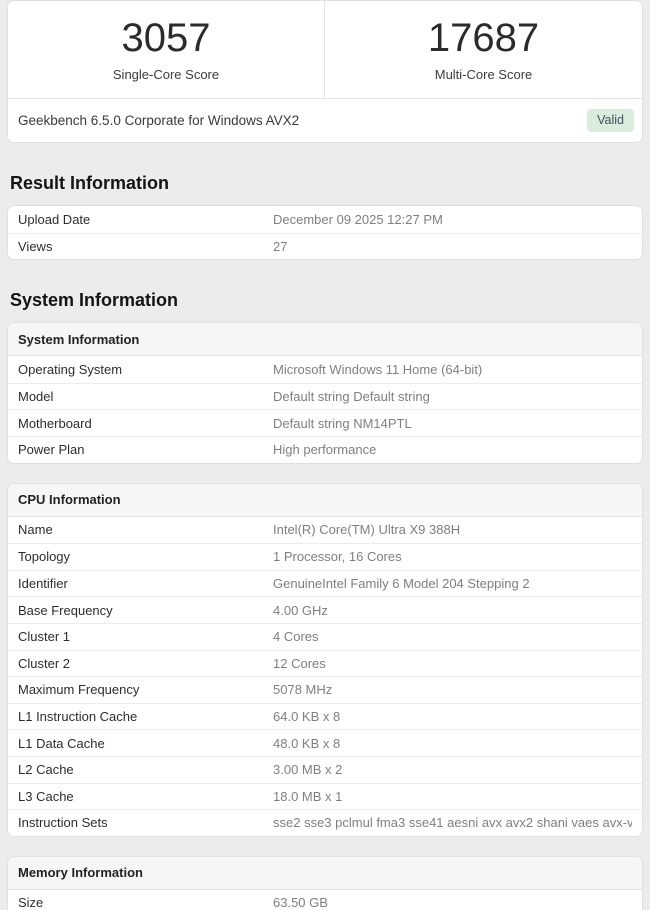 The height and width of the screenshot is (910, 650). I want to click on table-row: Topology 1 Processor, 16 Cores, so click(325, 556).